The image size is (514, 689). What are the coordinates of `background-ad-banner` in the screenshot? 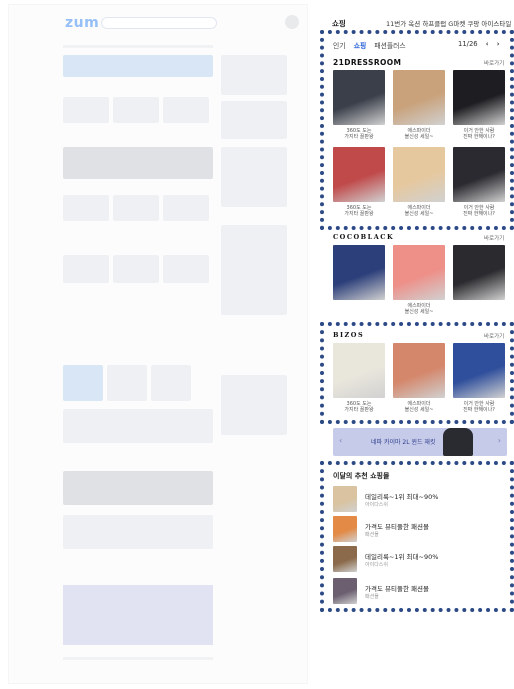 It's located at (138, 66).